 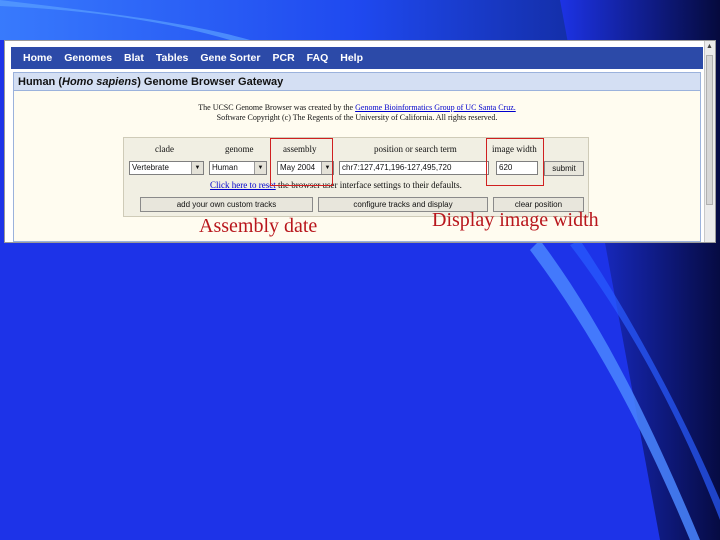 I want to click on display-image-width-annotation: Display image width, so click(x=515, y=220).